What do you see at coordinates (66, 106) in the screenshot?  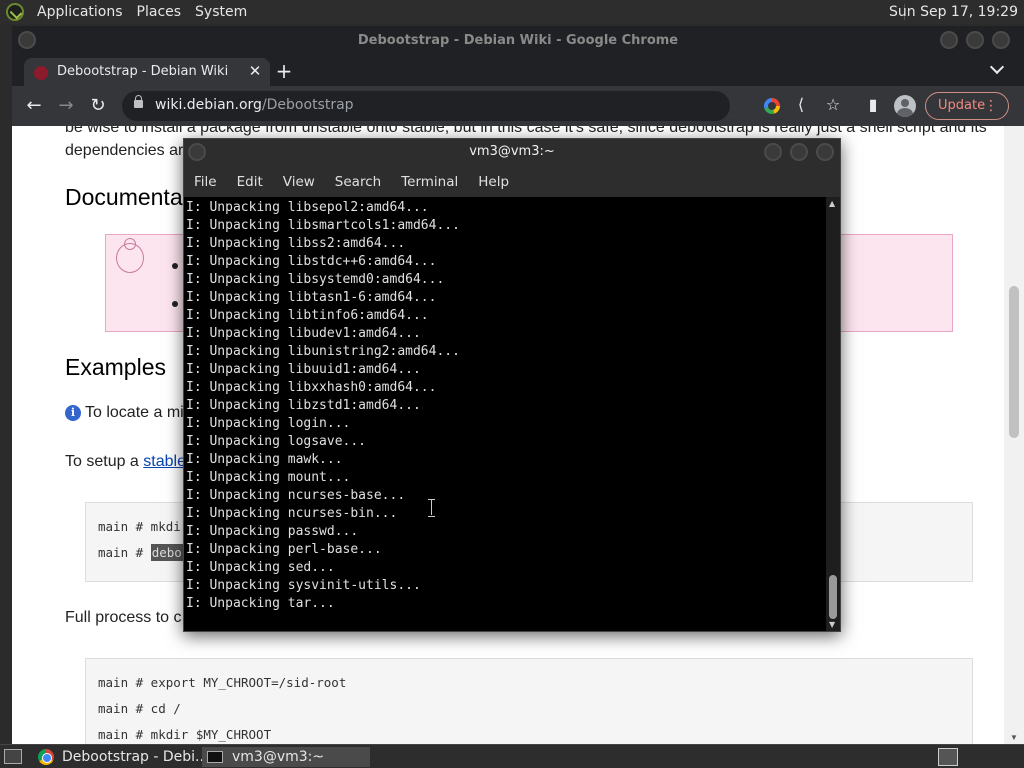 I see `forward-arrow-icon: →` at bounding box center [66, 106].